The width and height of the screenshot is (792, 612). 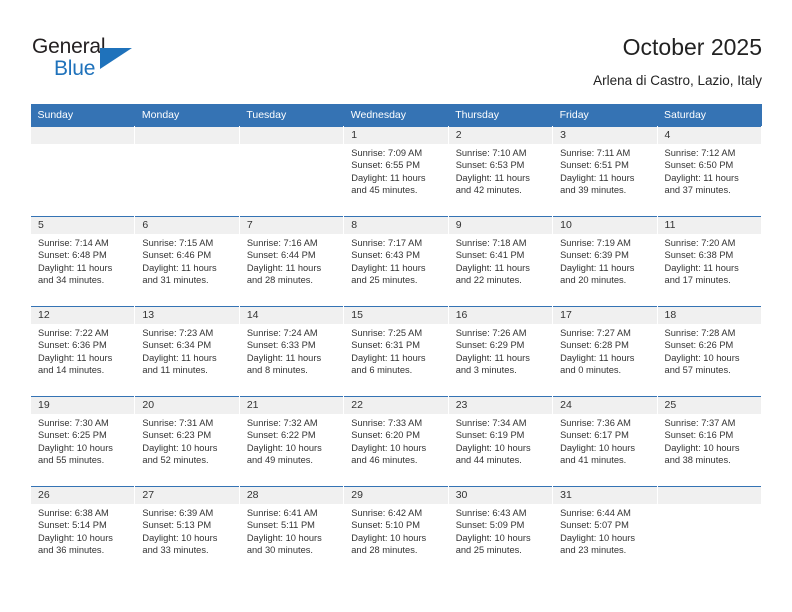 What do you see at coordinates (71, 280) in the screenshot?
I see `day-detail-daylight2: and 34 minutes.` at bounding box center [71, 280].